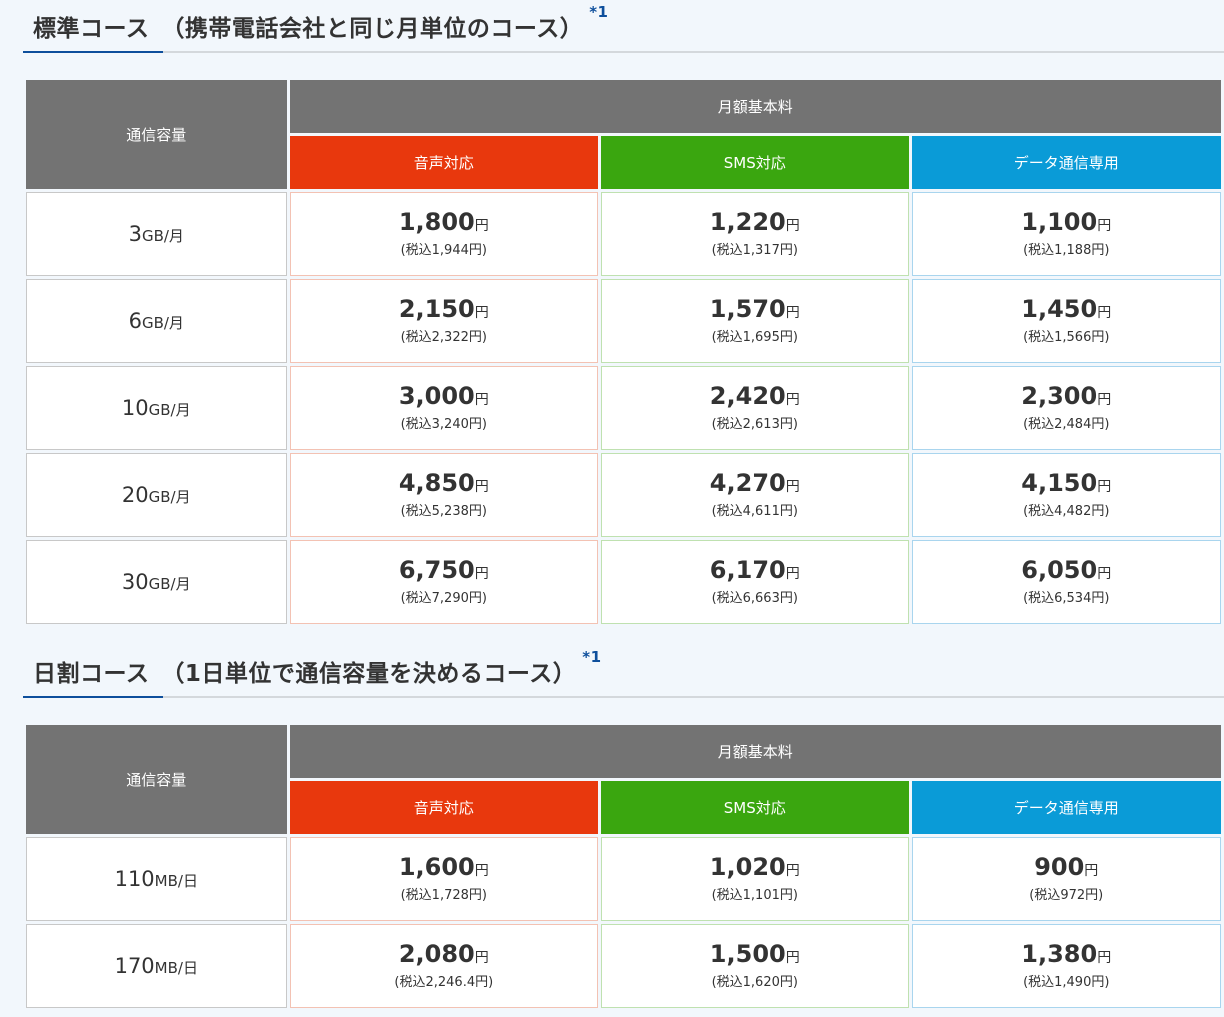  Describe the element at coordinates (135, 321) in the screenshot. I see `capacity-value: 6` at that location.